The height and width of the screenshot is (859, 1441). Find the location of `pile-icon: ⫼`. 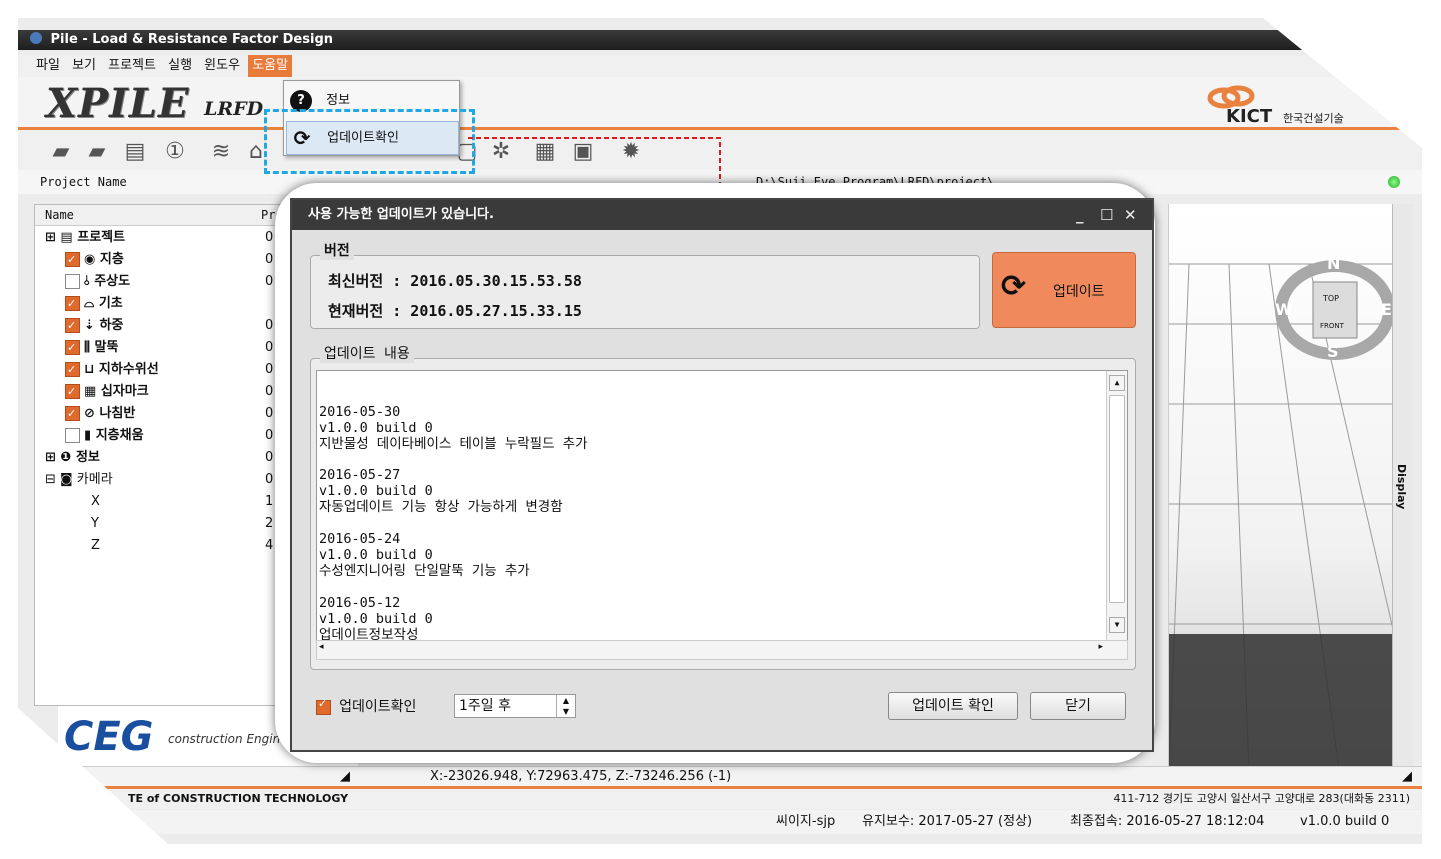

pile-icon: ⫼ is located at coordinates (87, 347).